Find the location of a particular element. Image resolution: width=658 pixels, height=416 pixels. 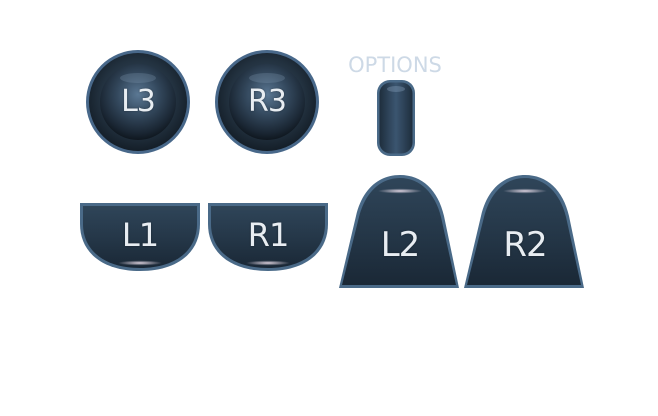

r3-button: R3 is located at coordinates (267, 102).